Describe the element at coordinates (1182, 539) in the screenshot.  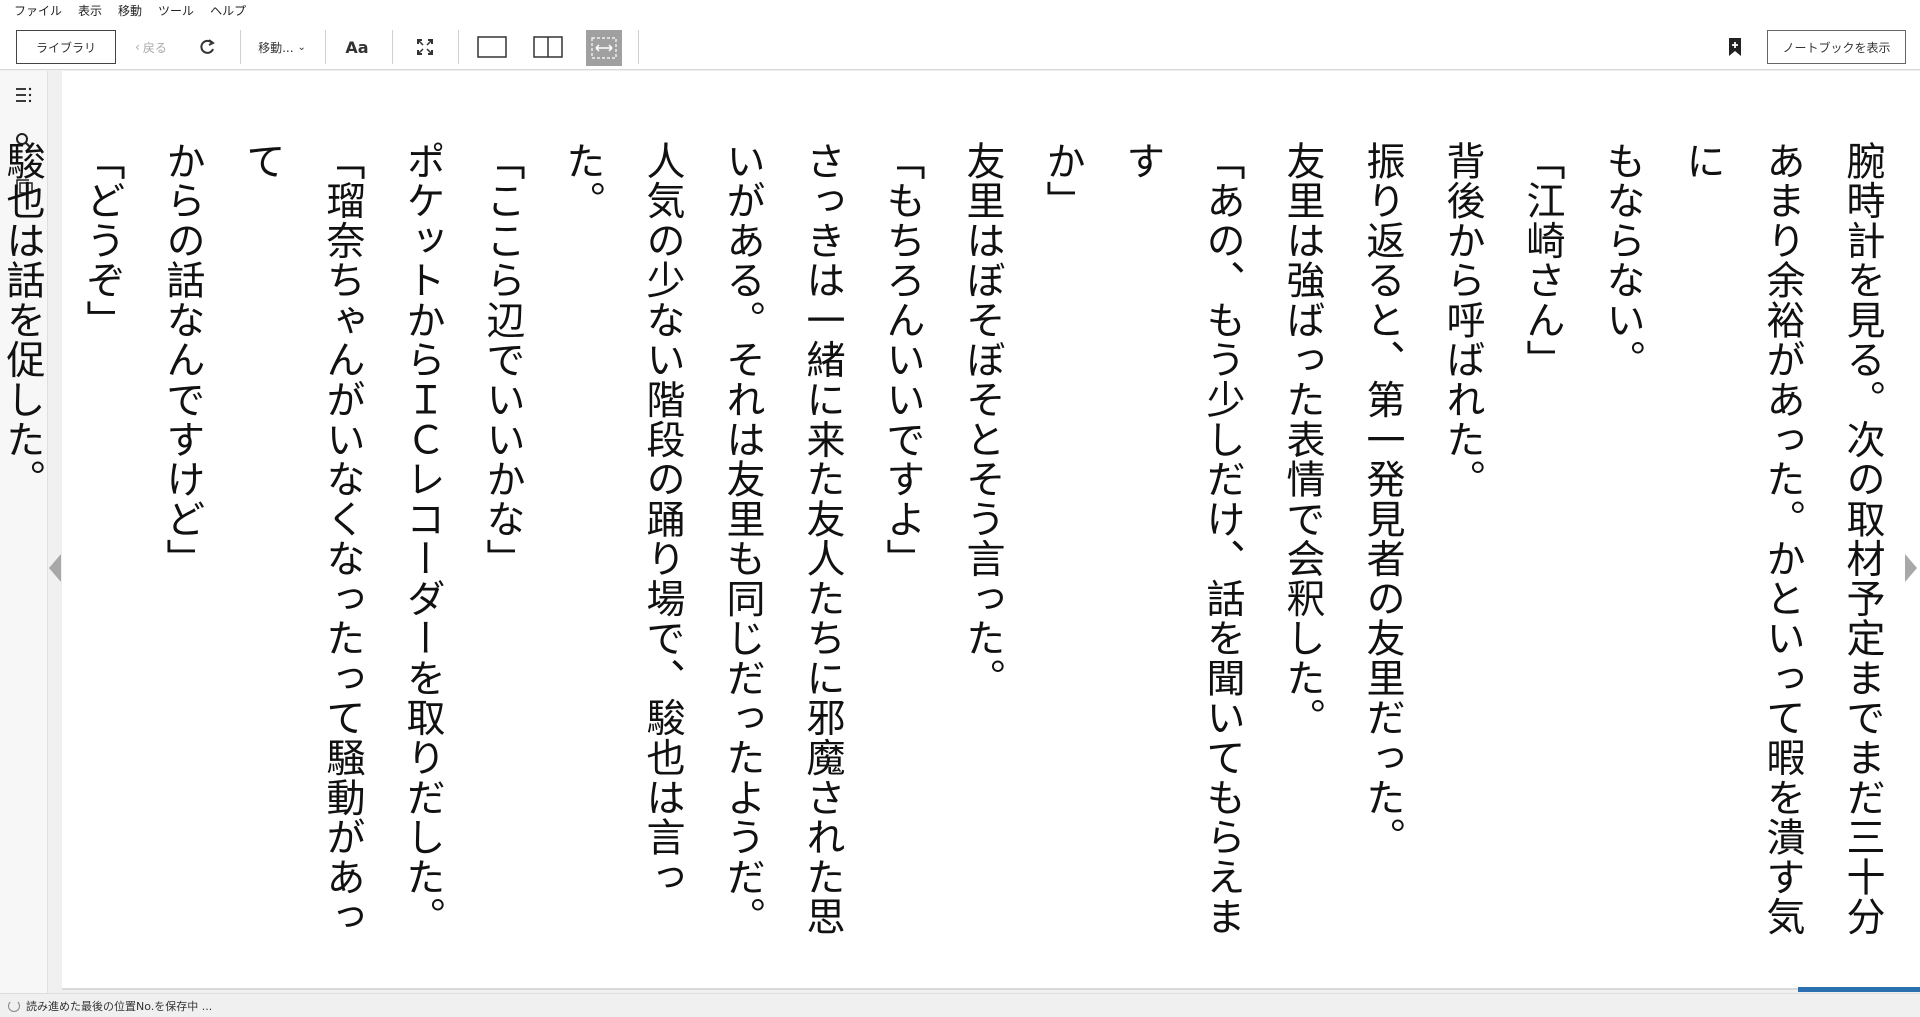
I see `text-line: 「あの、もう少しだけ、話を聞いてもらえます` at that location.